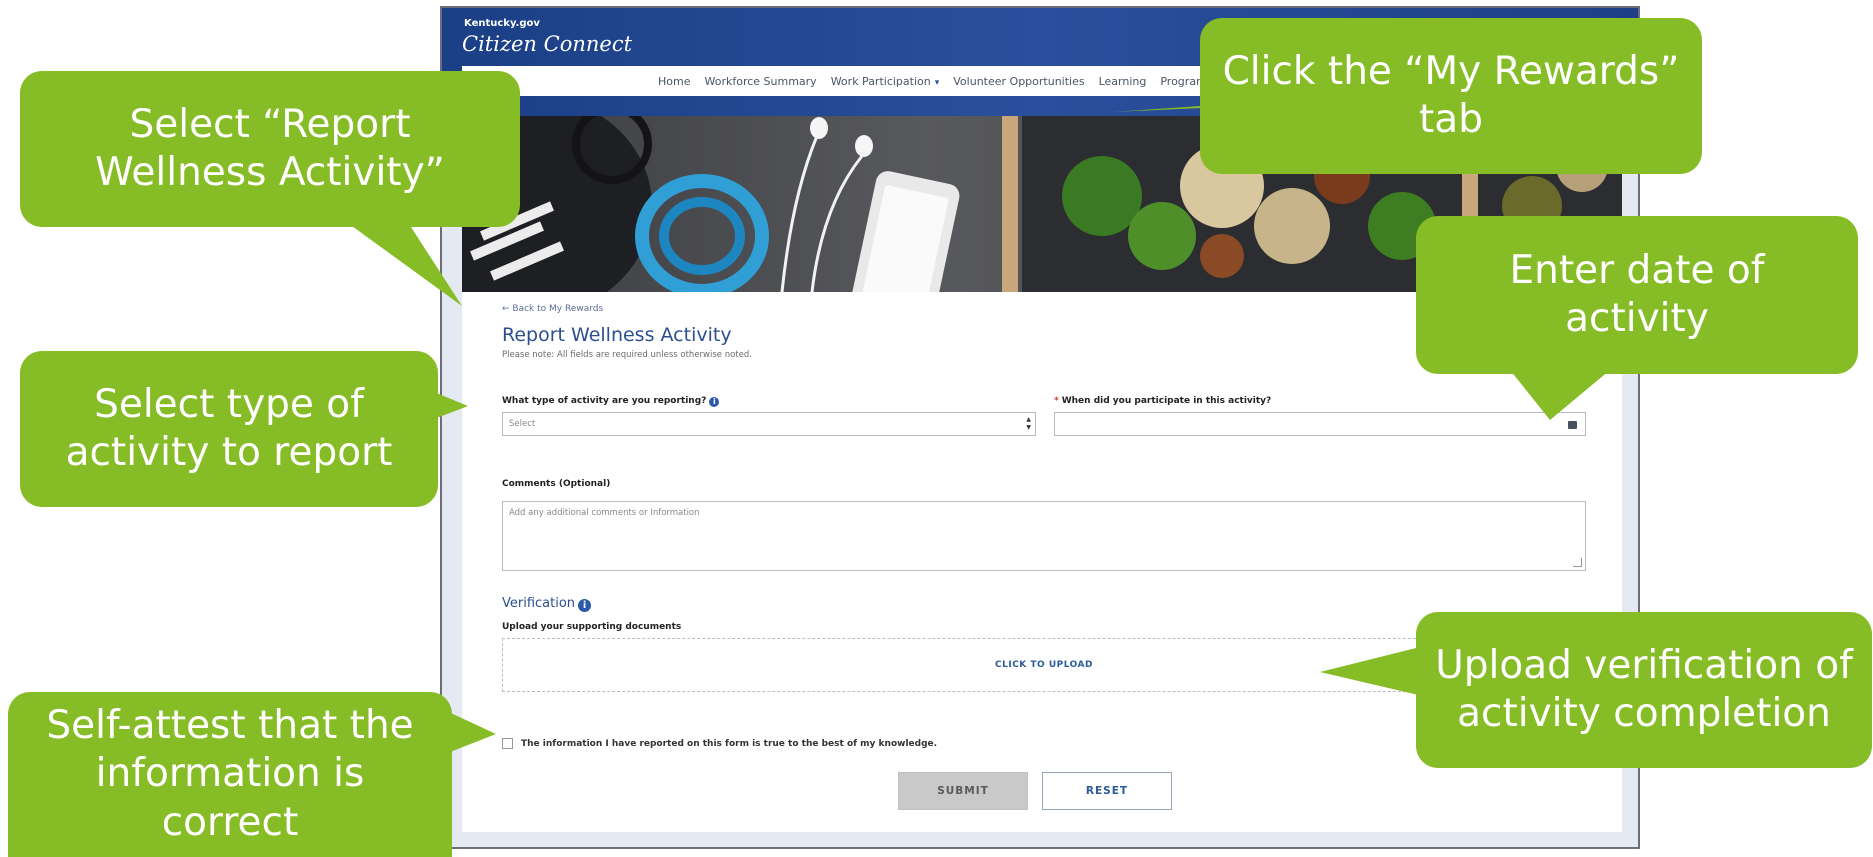  I want to click on page-title: Report Wellness Activity, so click(617, 335).